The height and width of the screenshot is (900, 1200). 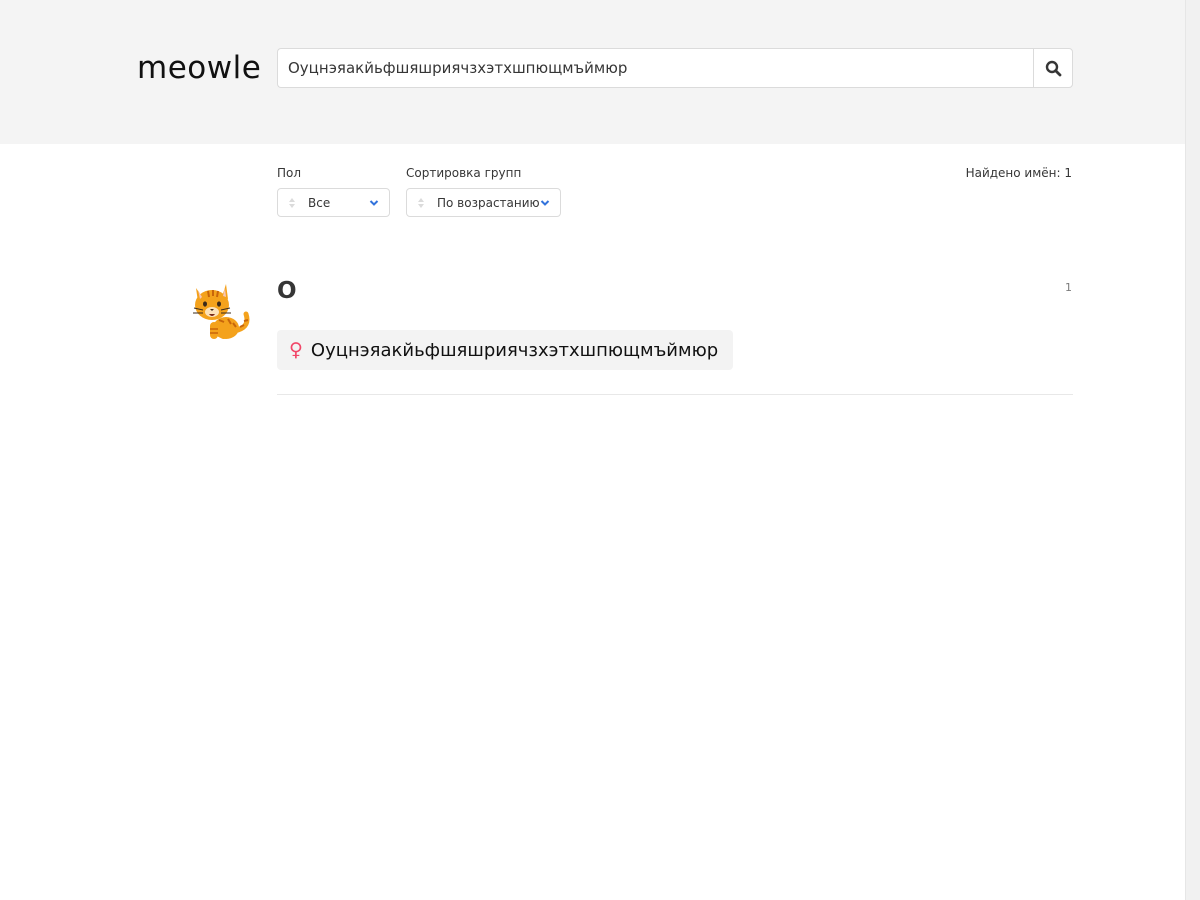 What do you see at coordinates (221, 311) in the screenshot?
I see `cat-icon` at bounding box center [221, 311].